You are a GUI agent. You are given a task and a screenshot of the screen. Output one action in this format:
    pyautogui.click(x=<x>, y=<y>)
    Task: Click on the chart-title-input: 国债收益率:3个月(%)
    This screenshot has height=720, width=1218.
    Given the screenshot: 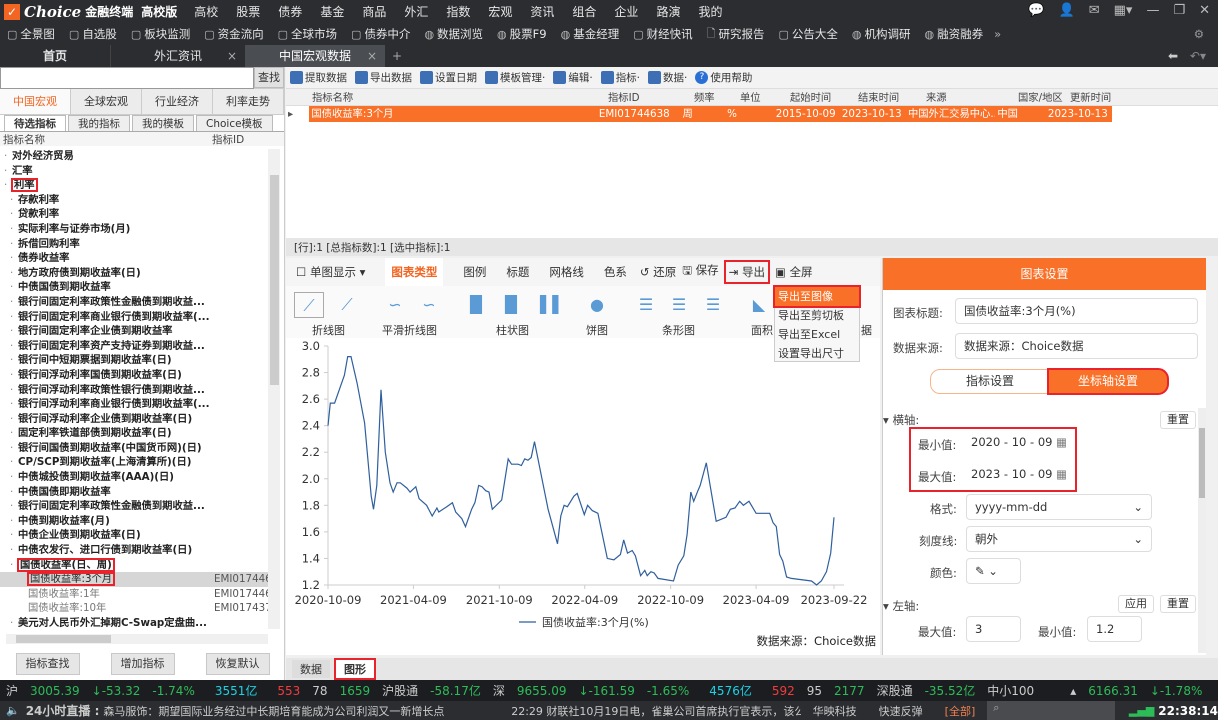 What is the action you would take?
    pyautogui.click(x=1076, y=311)
    